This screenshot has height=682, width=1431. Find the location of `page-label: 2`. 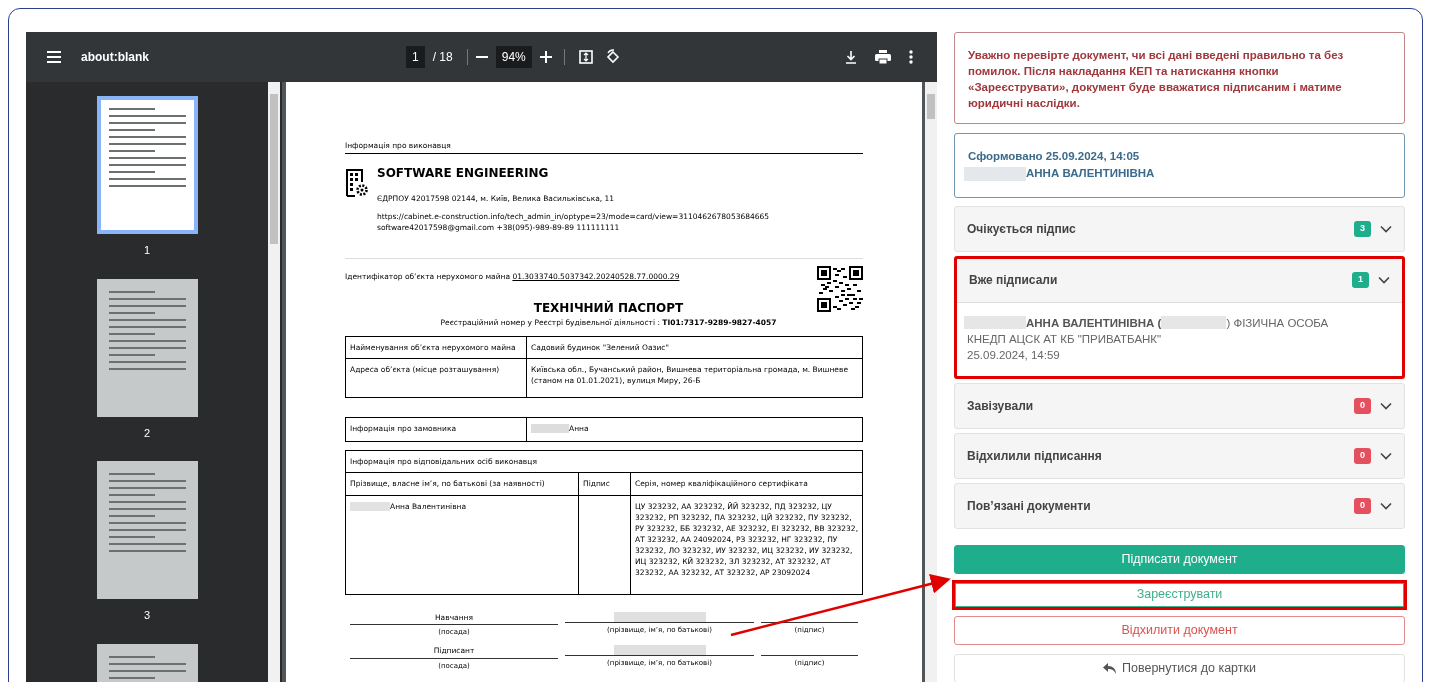

page-label: 2 is located at coordinates (147, 433).